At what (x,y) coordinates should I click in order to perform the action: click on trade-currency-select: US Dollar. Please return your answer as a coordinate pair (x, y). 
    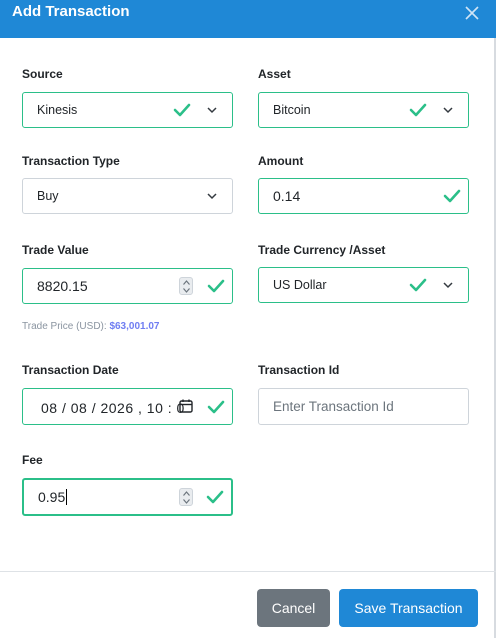
    Looking at the image, I should click on (363, 285).